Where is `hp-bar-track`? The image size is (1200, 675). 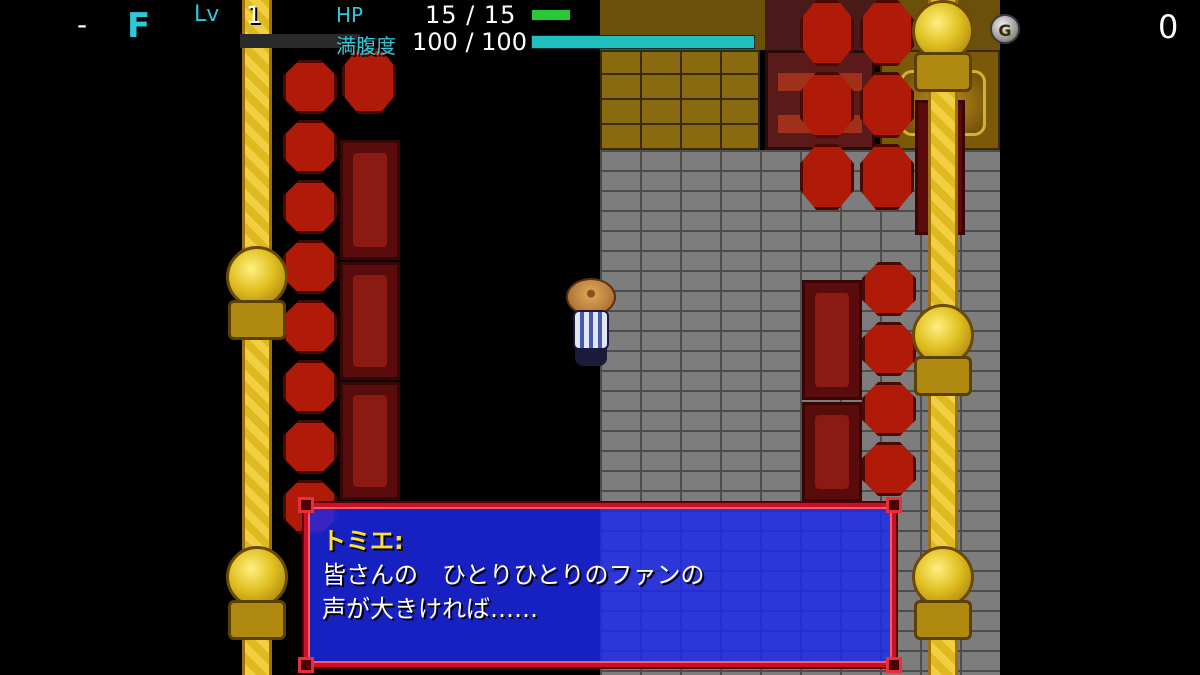 hp-bar-track is located at coordinates (551, 15).